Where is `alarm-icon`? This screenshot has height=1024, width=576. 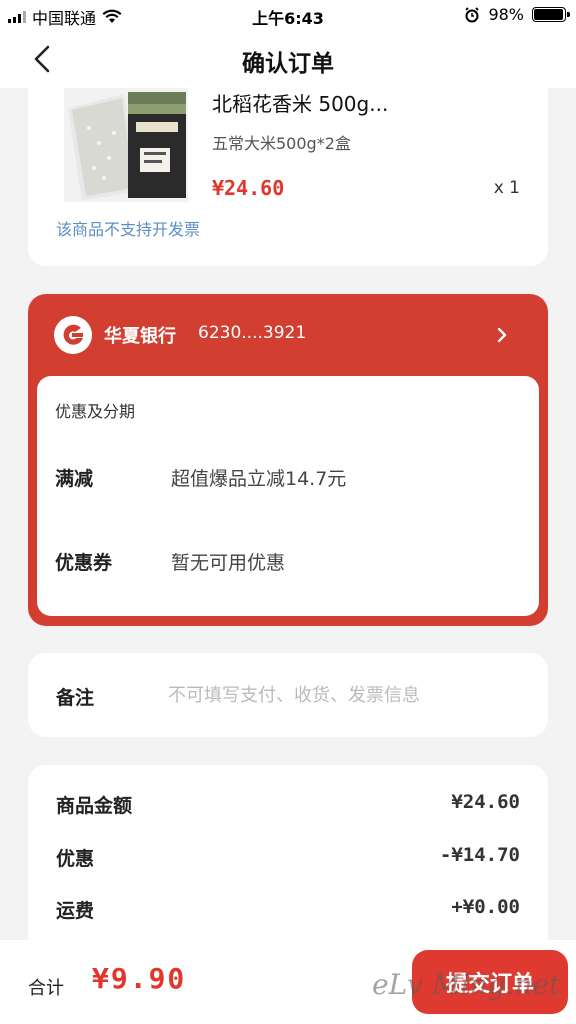
alarm-icon is located at coordinates (472, 14).